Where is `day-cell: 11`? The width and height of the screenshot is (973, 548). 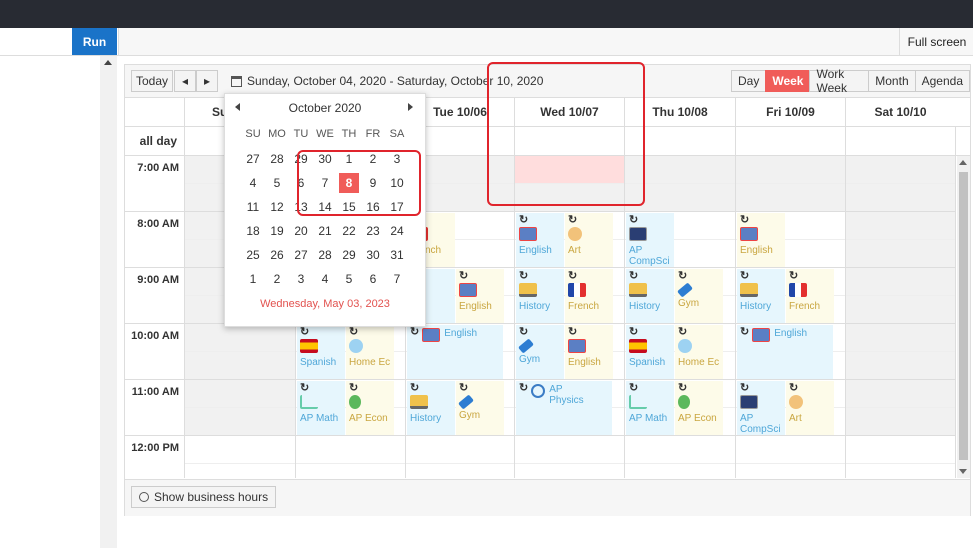 day-cell: 11 is located at coordinates (253, 207).